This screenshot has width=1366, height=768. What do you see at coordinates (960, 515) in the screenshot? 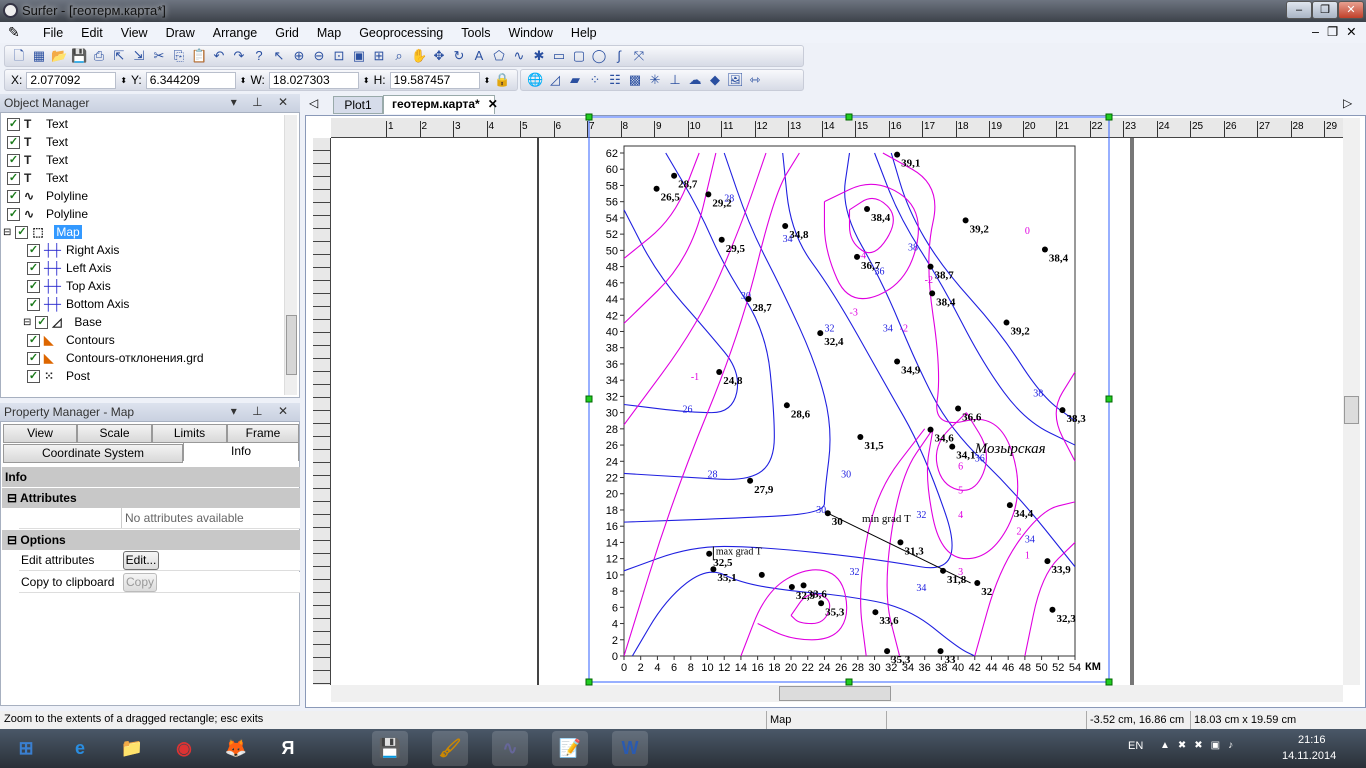
I see `contour-label: 4` at bounding box center [960, 515].